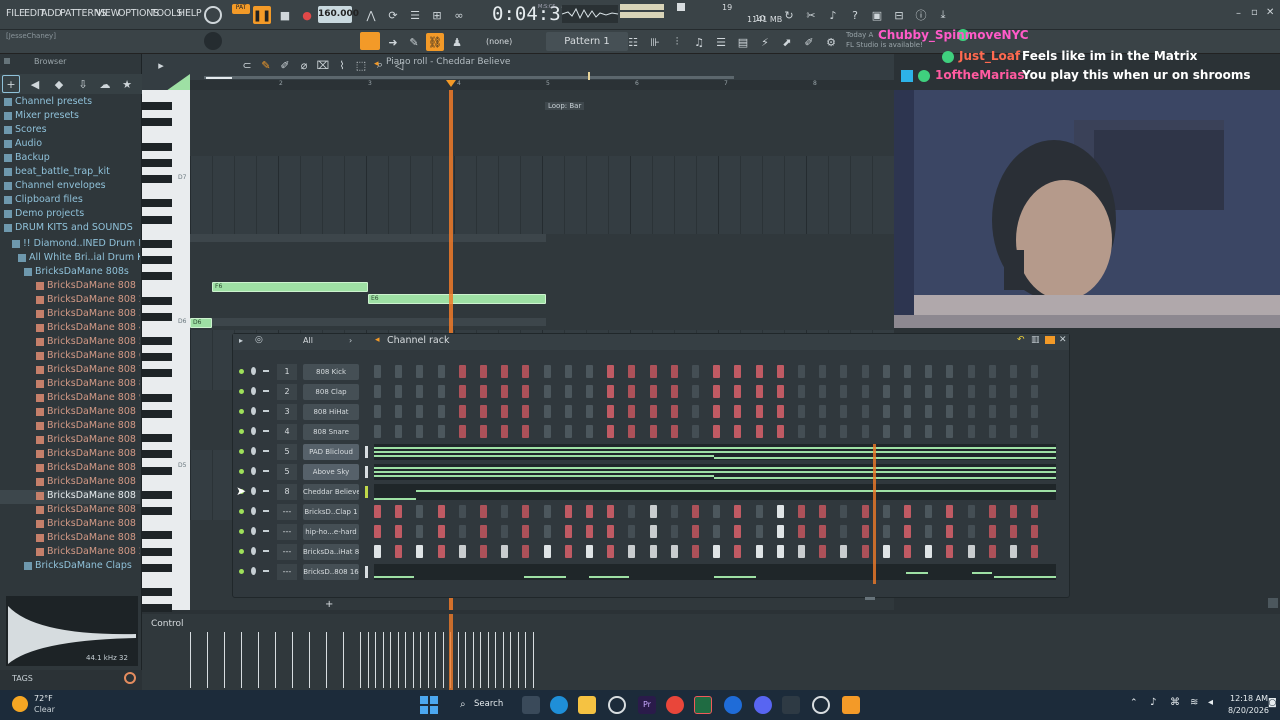 Image resolution: width=1280 pixels, height=720 pixels. I want to click on file-icon: ▤, so click(743, 42).